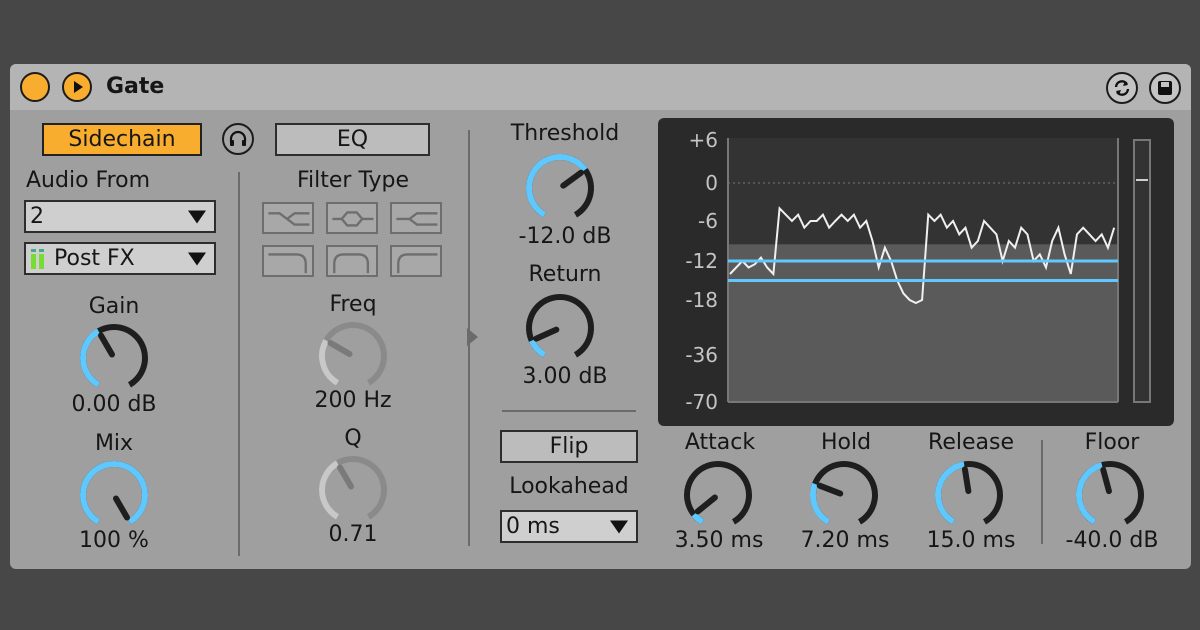 Image resolution: width=1200 pixels, height=630 pixels. I want to click on filter-type-label: Filter Type, so click(352, 180).